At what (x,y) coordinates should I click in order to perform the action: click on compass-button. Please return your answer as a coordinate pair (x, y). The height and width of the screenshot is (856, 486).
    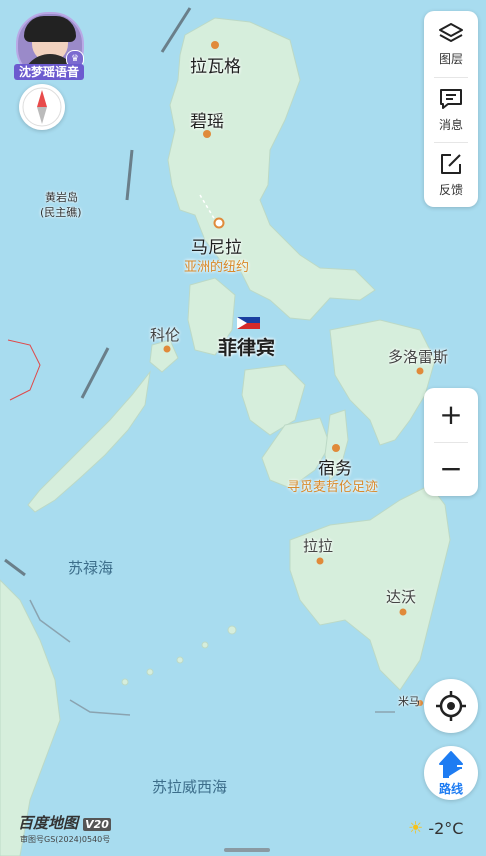
    Looking at the image, I should click on (42, 107).